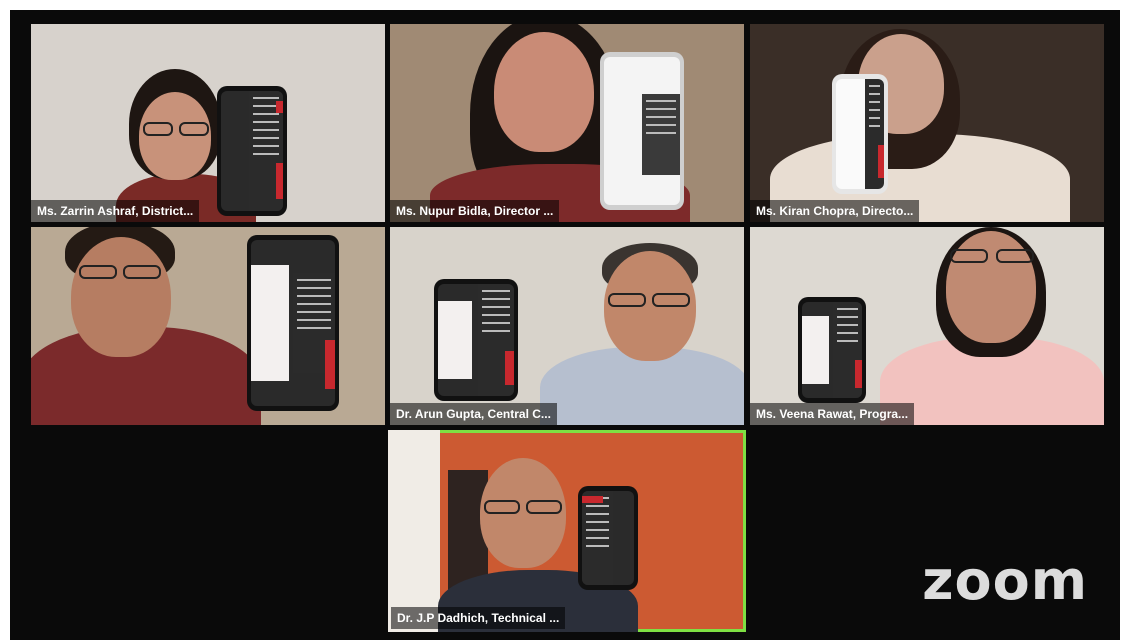  Describe the element at coordinates (208, 326) in the screenshot. I see `participant-video-tile` at that location.